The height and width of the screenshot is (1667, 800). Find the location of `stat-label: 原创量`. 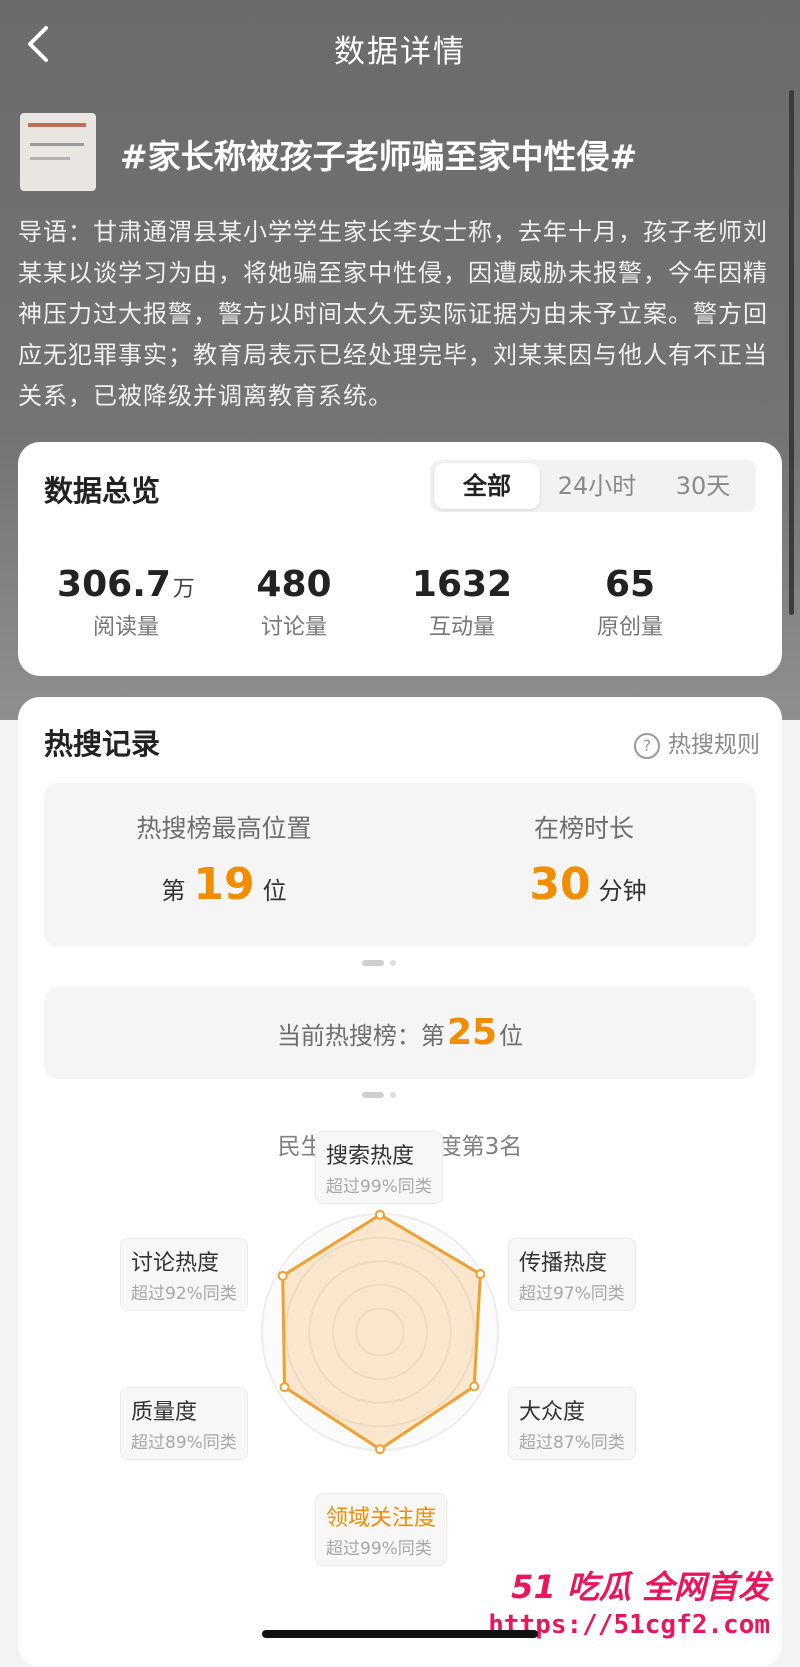

stat-label: 原创量 is located at coordinates (629, 627).